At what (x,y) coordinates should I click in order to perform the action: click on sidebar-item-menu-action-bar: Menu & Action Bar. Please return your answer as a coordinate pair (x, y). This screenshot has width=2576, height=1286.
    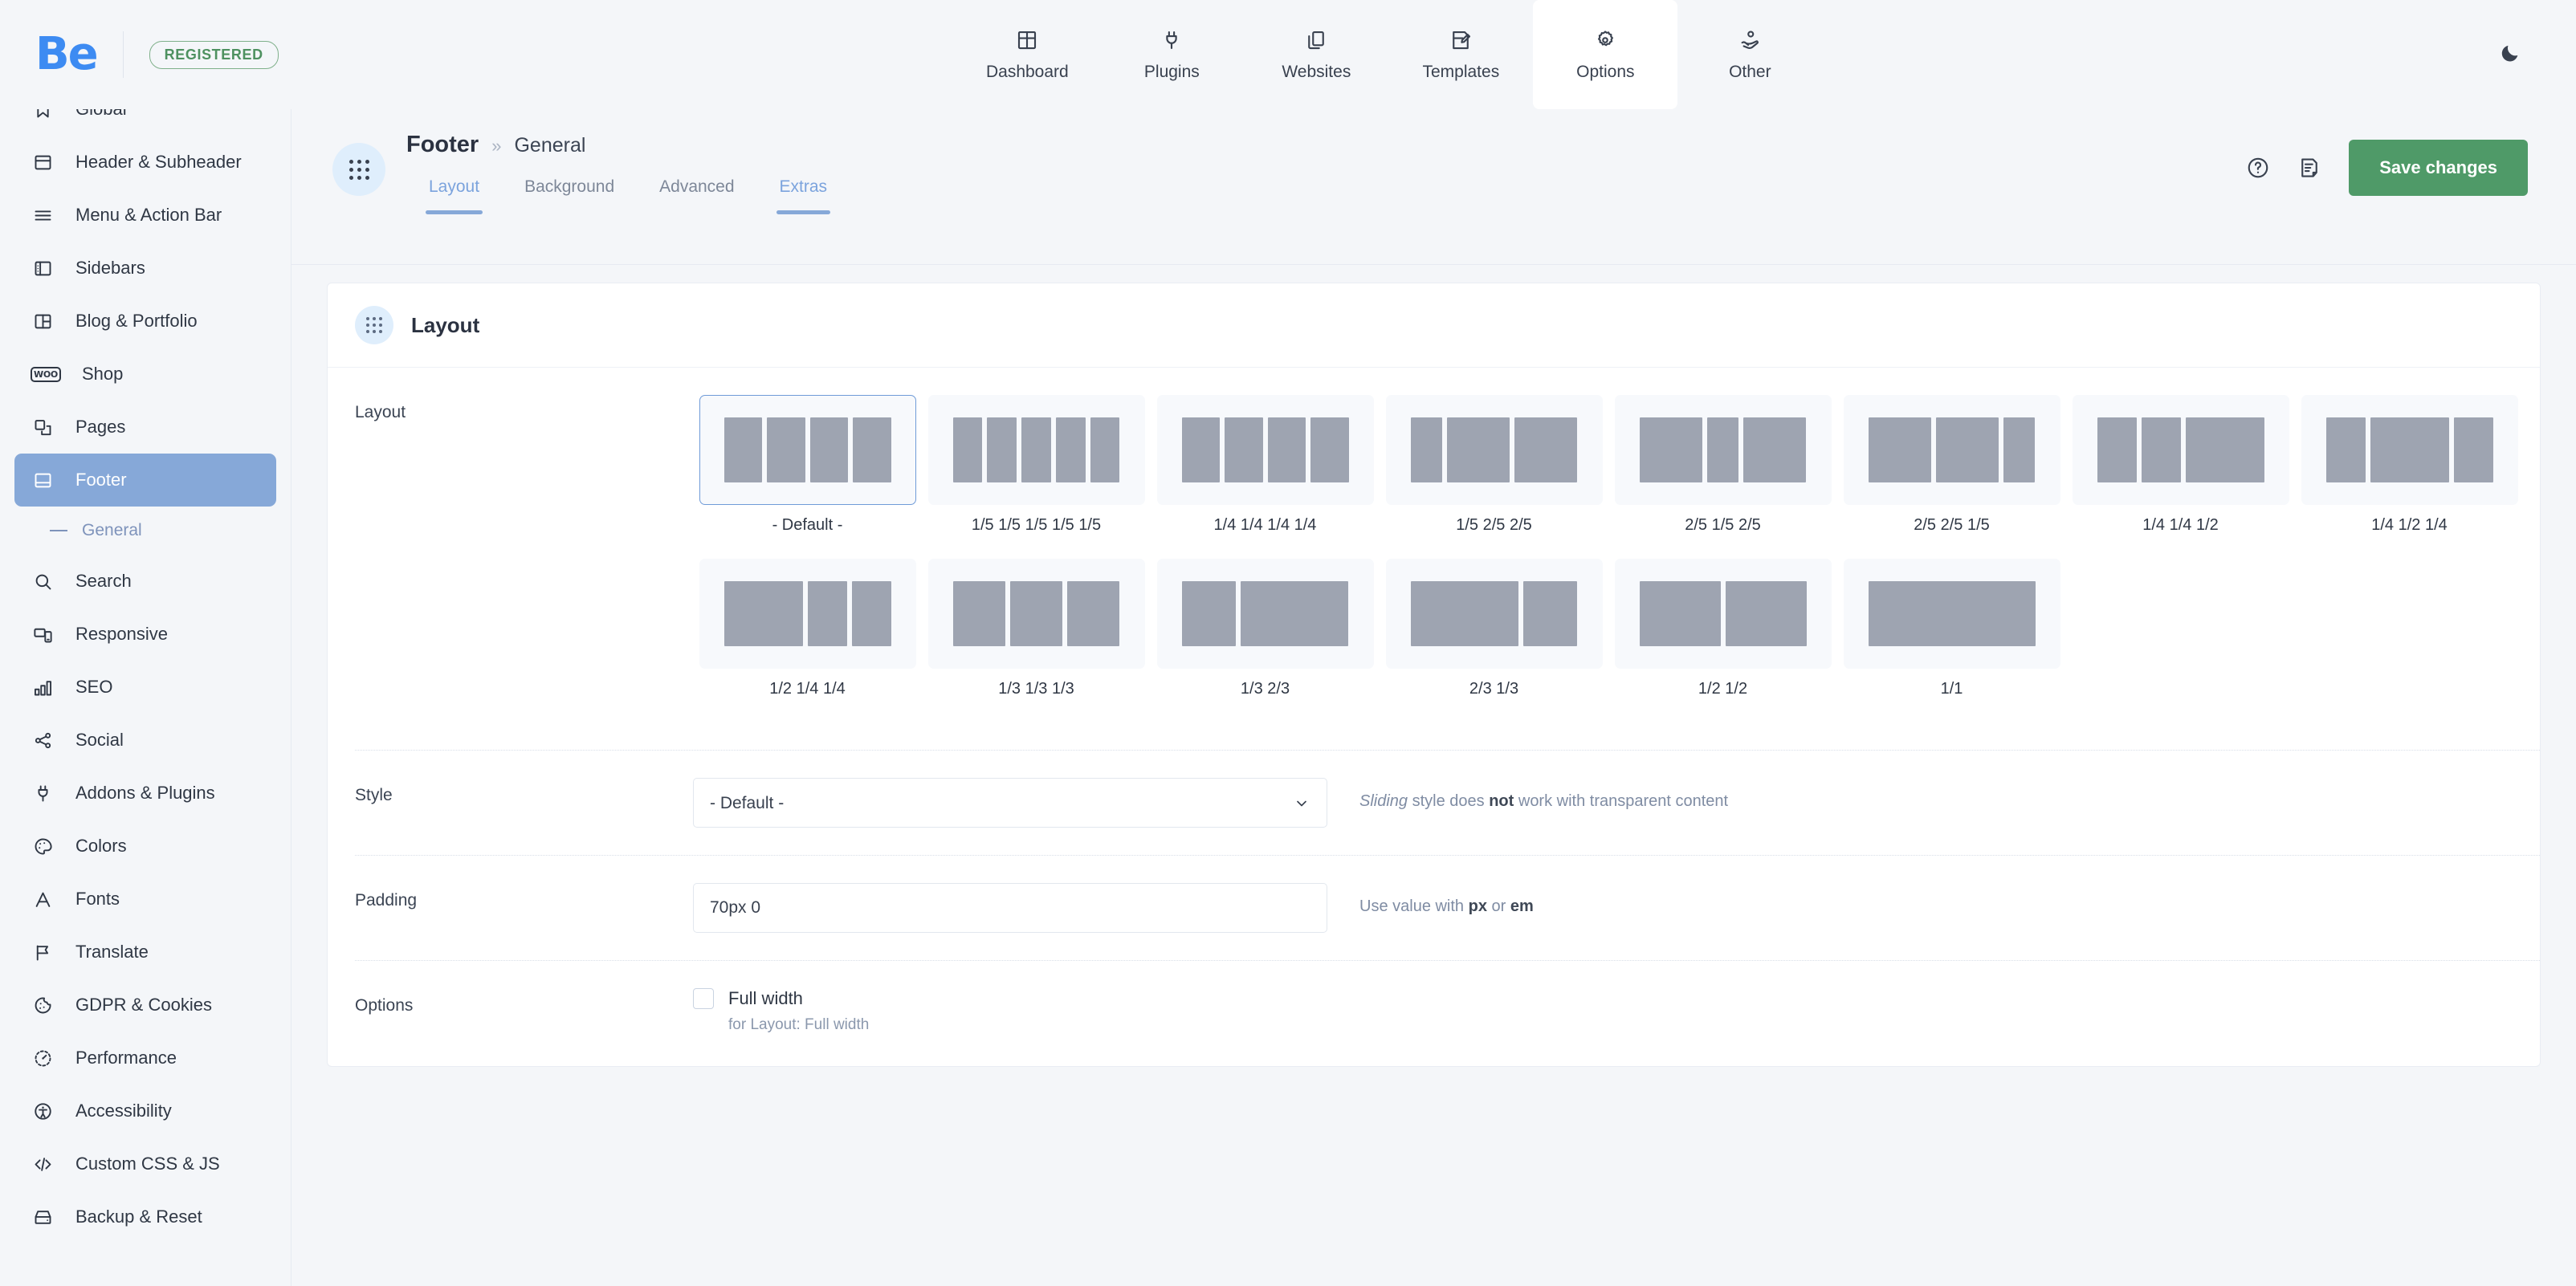
    Looking at the image, I should click on (145, 215).